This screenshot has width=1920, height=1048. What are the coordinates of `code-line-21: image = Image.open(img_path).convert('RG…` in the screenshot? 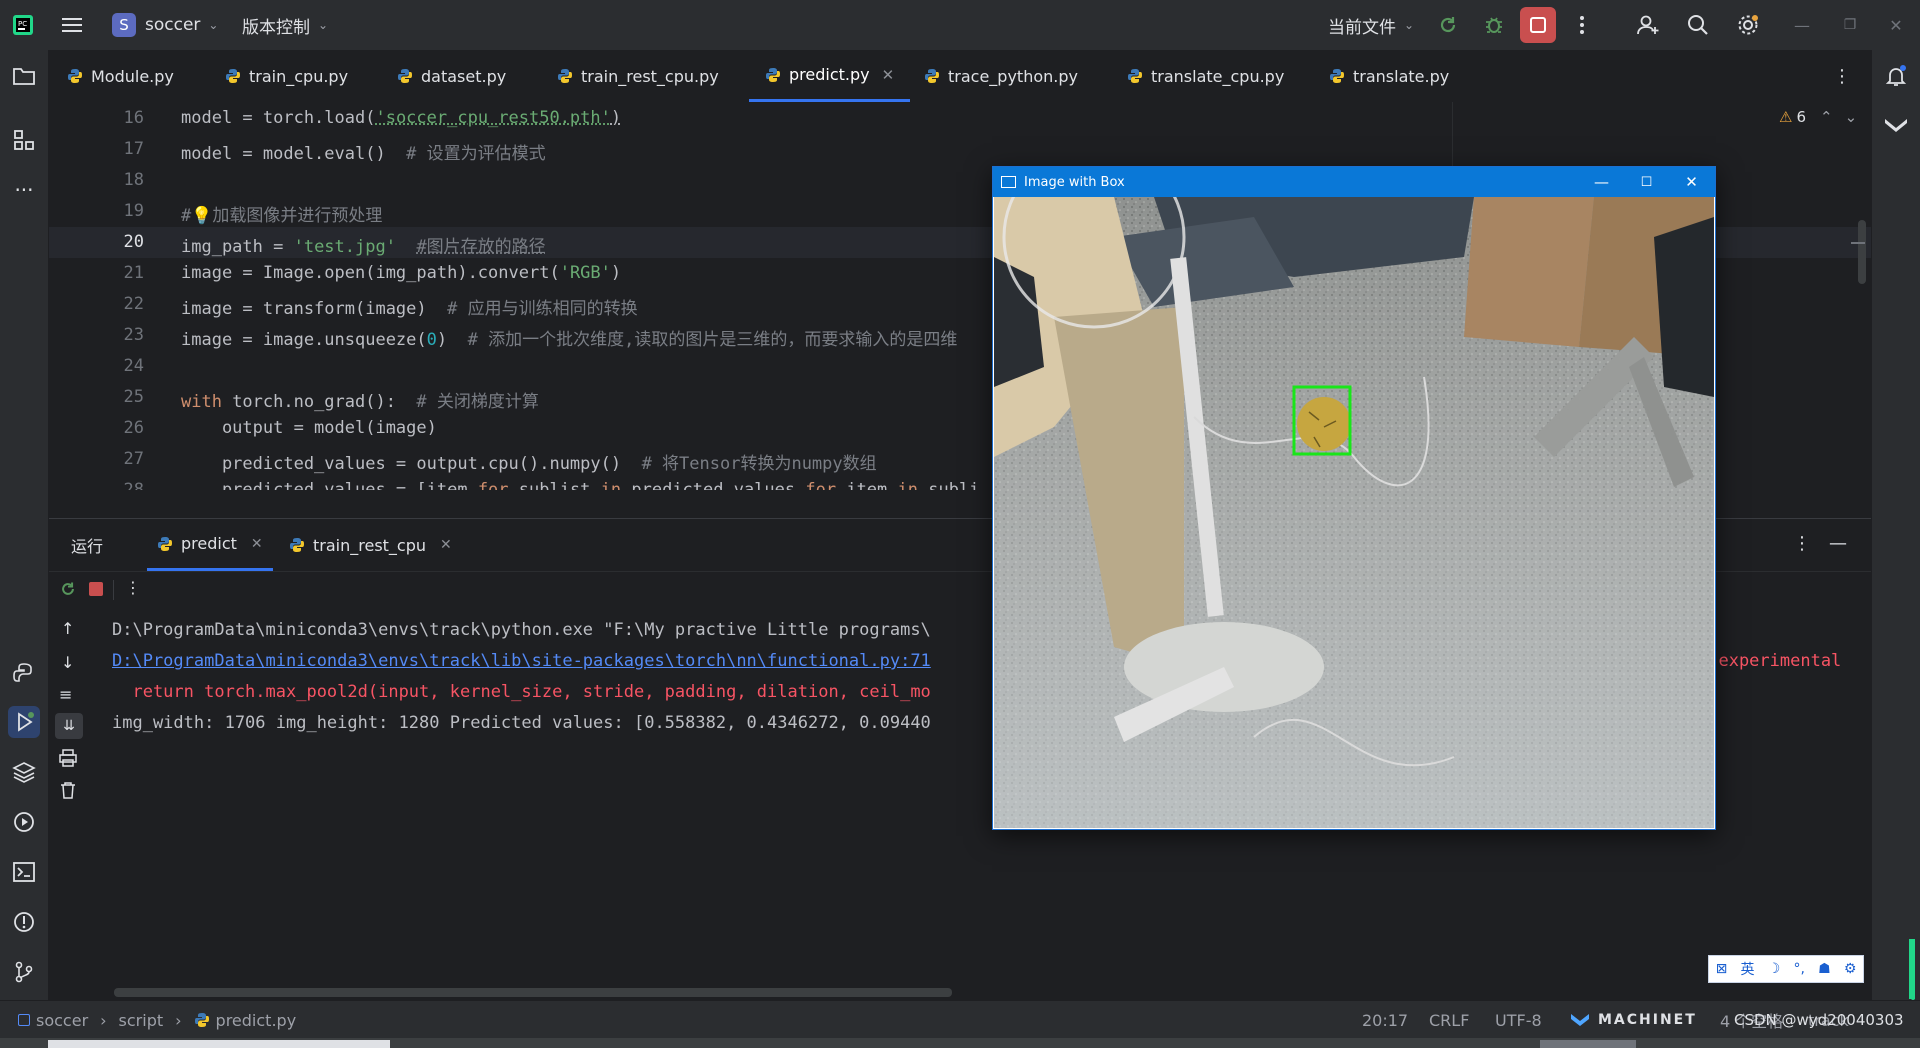 It's located at (401, 273).